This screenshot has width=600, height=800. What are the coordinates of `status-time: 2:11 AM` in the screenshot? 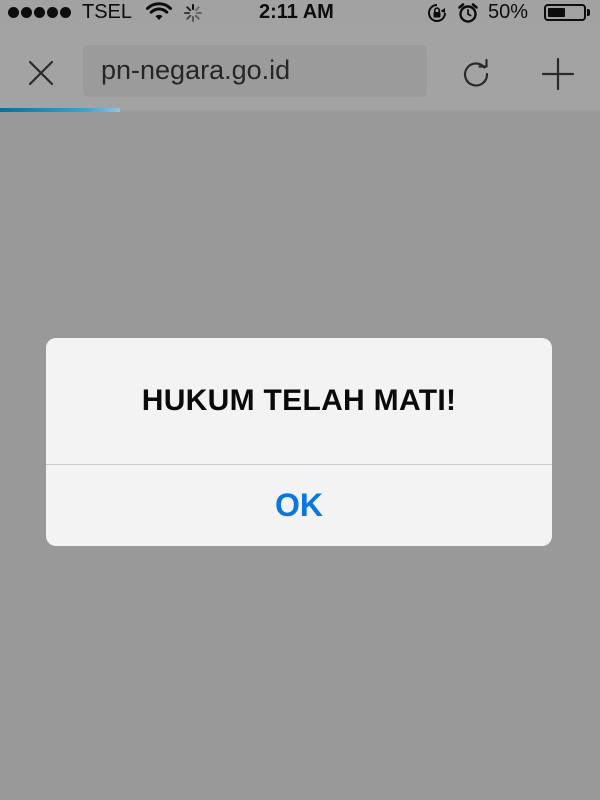 It's located at (296, 12).